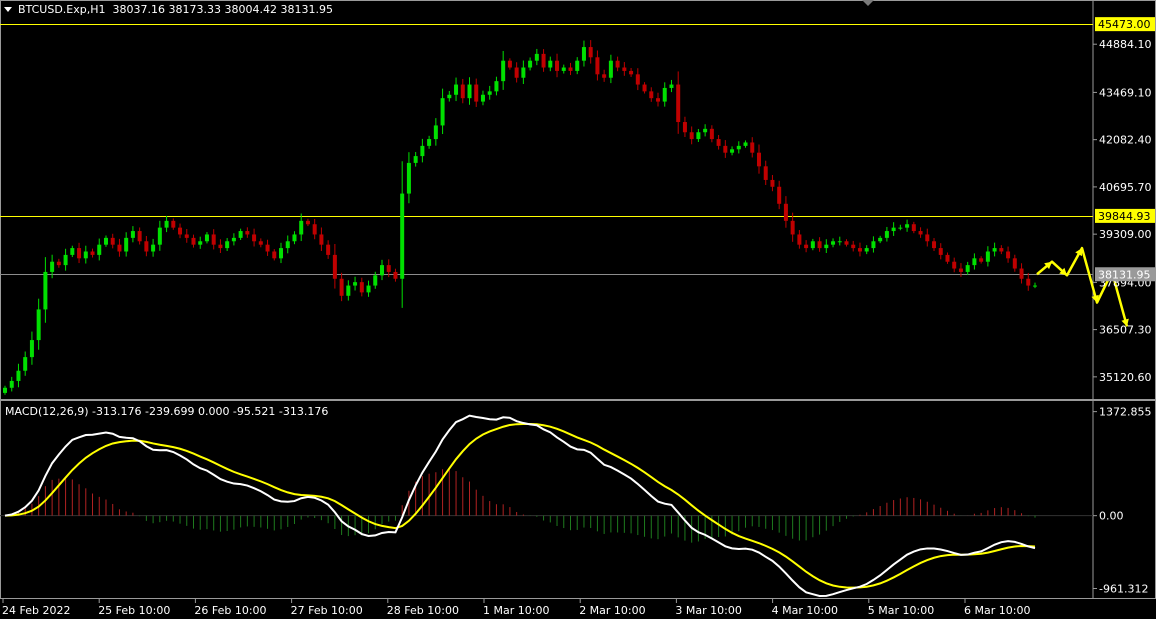  I want to click on price-tick-label: 39309.00, so click(1125, 234).